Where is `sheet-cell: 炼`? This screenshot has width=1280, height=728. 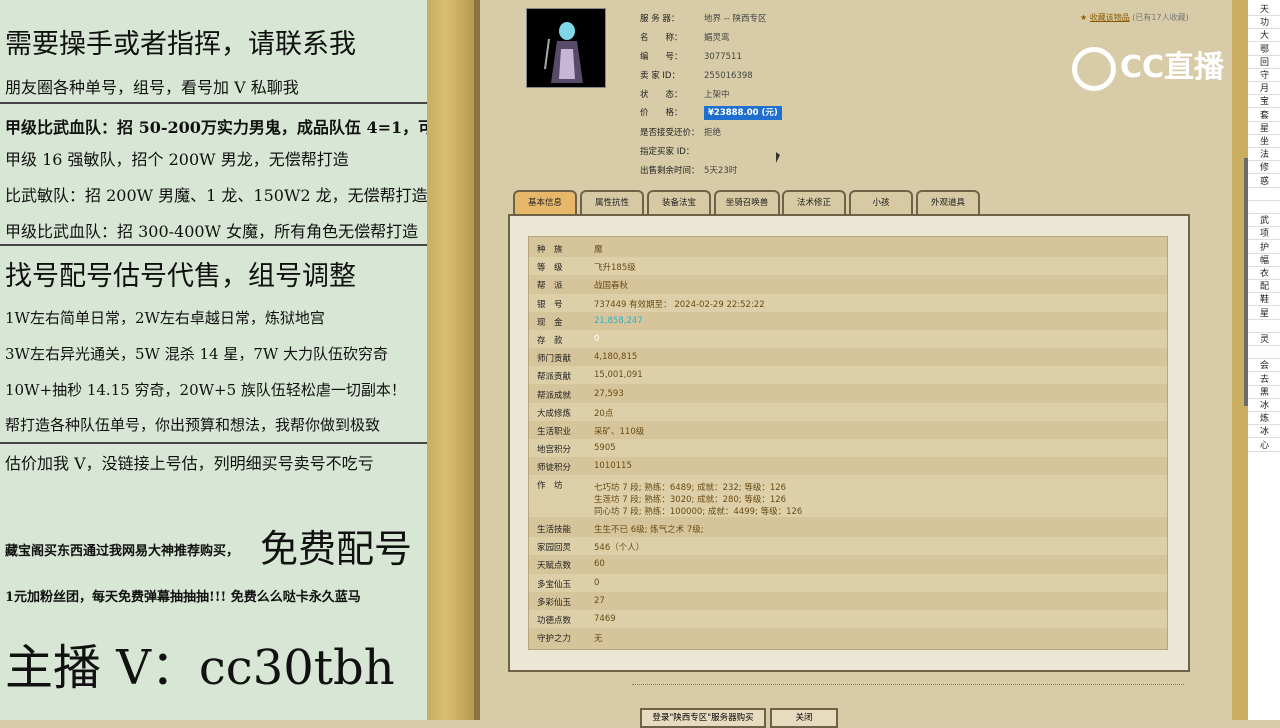
sheet-cell: 炼 is located at coordinates (1264, 417).